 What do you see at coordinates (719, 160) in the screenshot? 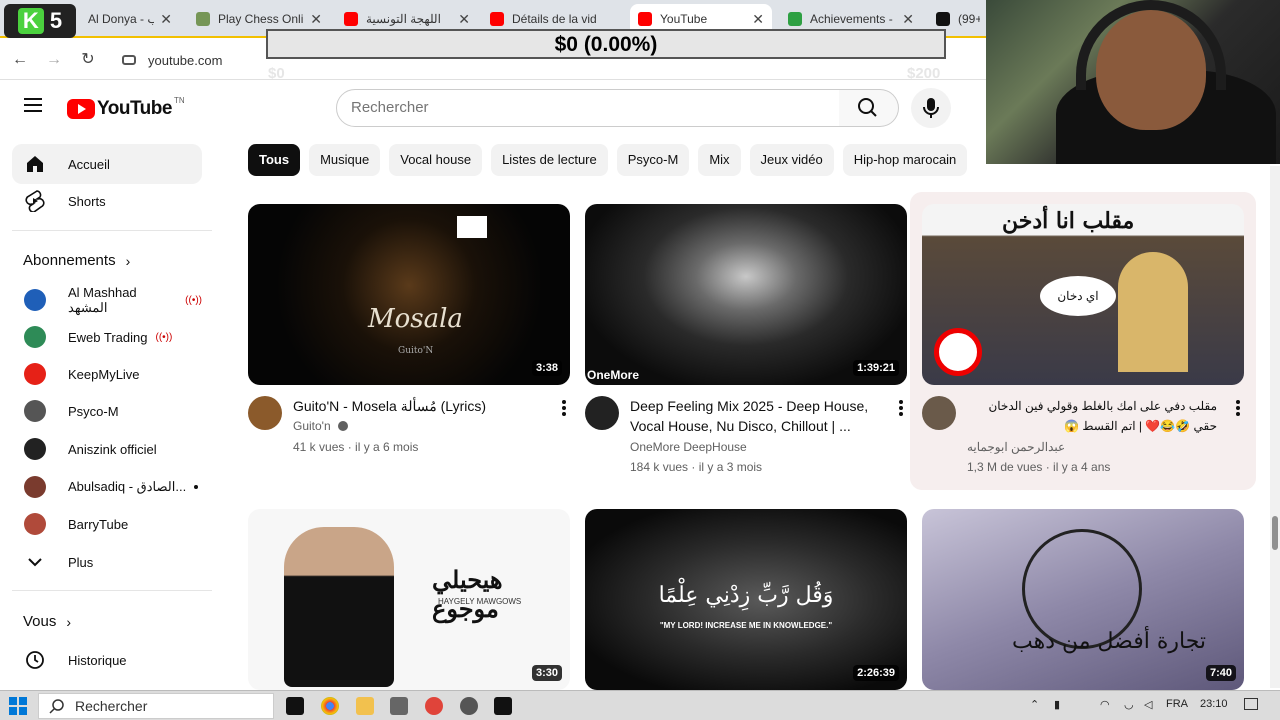
I see `chip: Mix` at bounding box center [719, 160].